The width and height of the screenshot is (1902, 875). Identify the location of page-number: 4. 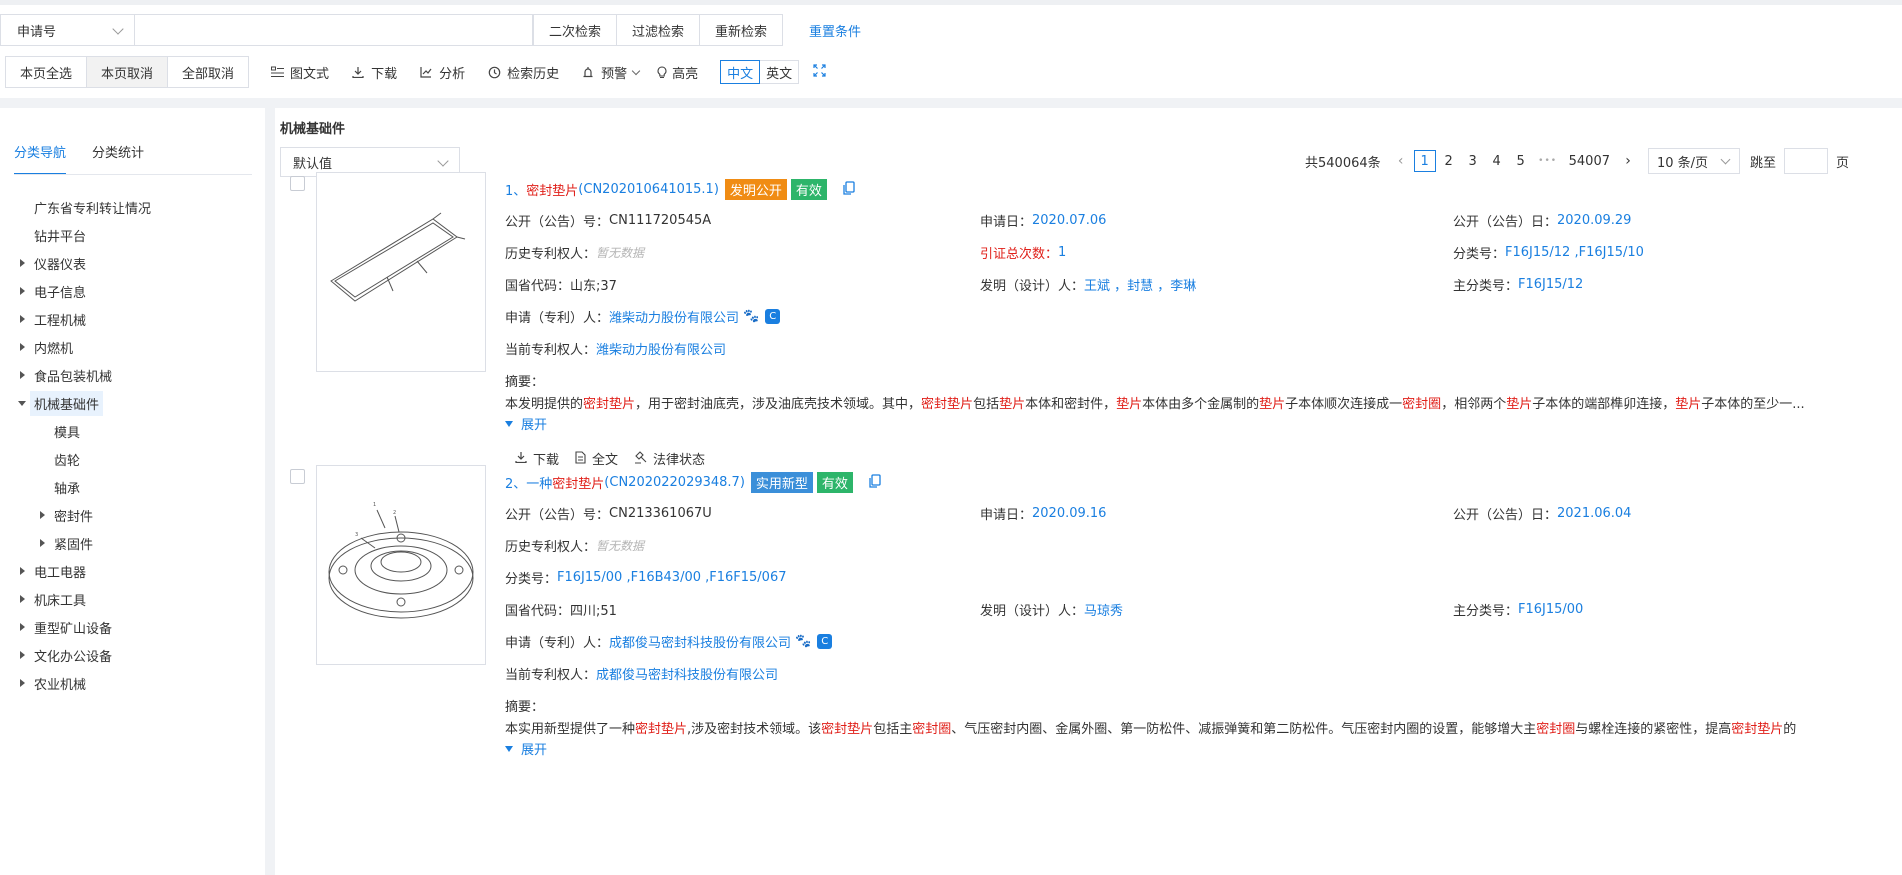
(1497, 161).